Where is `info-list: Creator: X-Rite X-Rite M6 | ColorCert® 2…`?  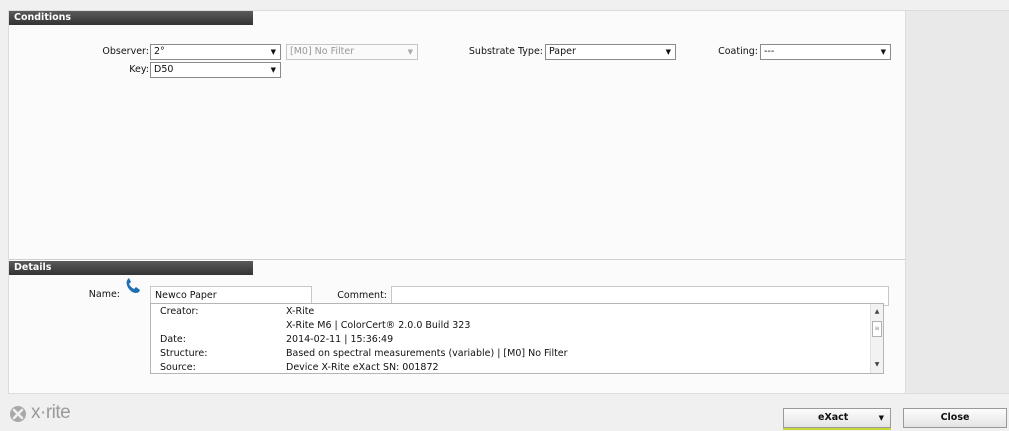
info-list: Creator: X-Rite X-Rite M6 | ColorCert® 2… is located at coordinates (517, 338).